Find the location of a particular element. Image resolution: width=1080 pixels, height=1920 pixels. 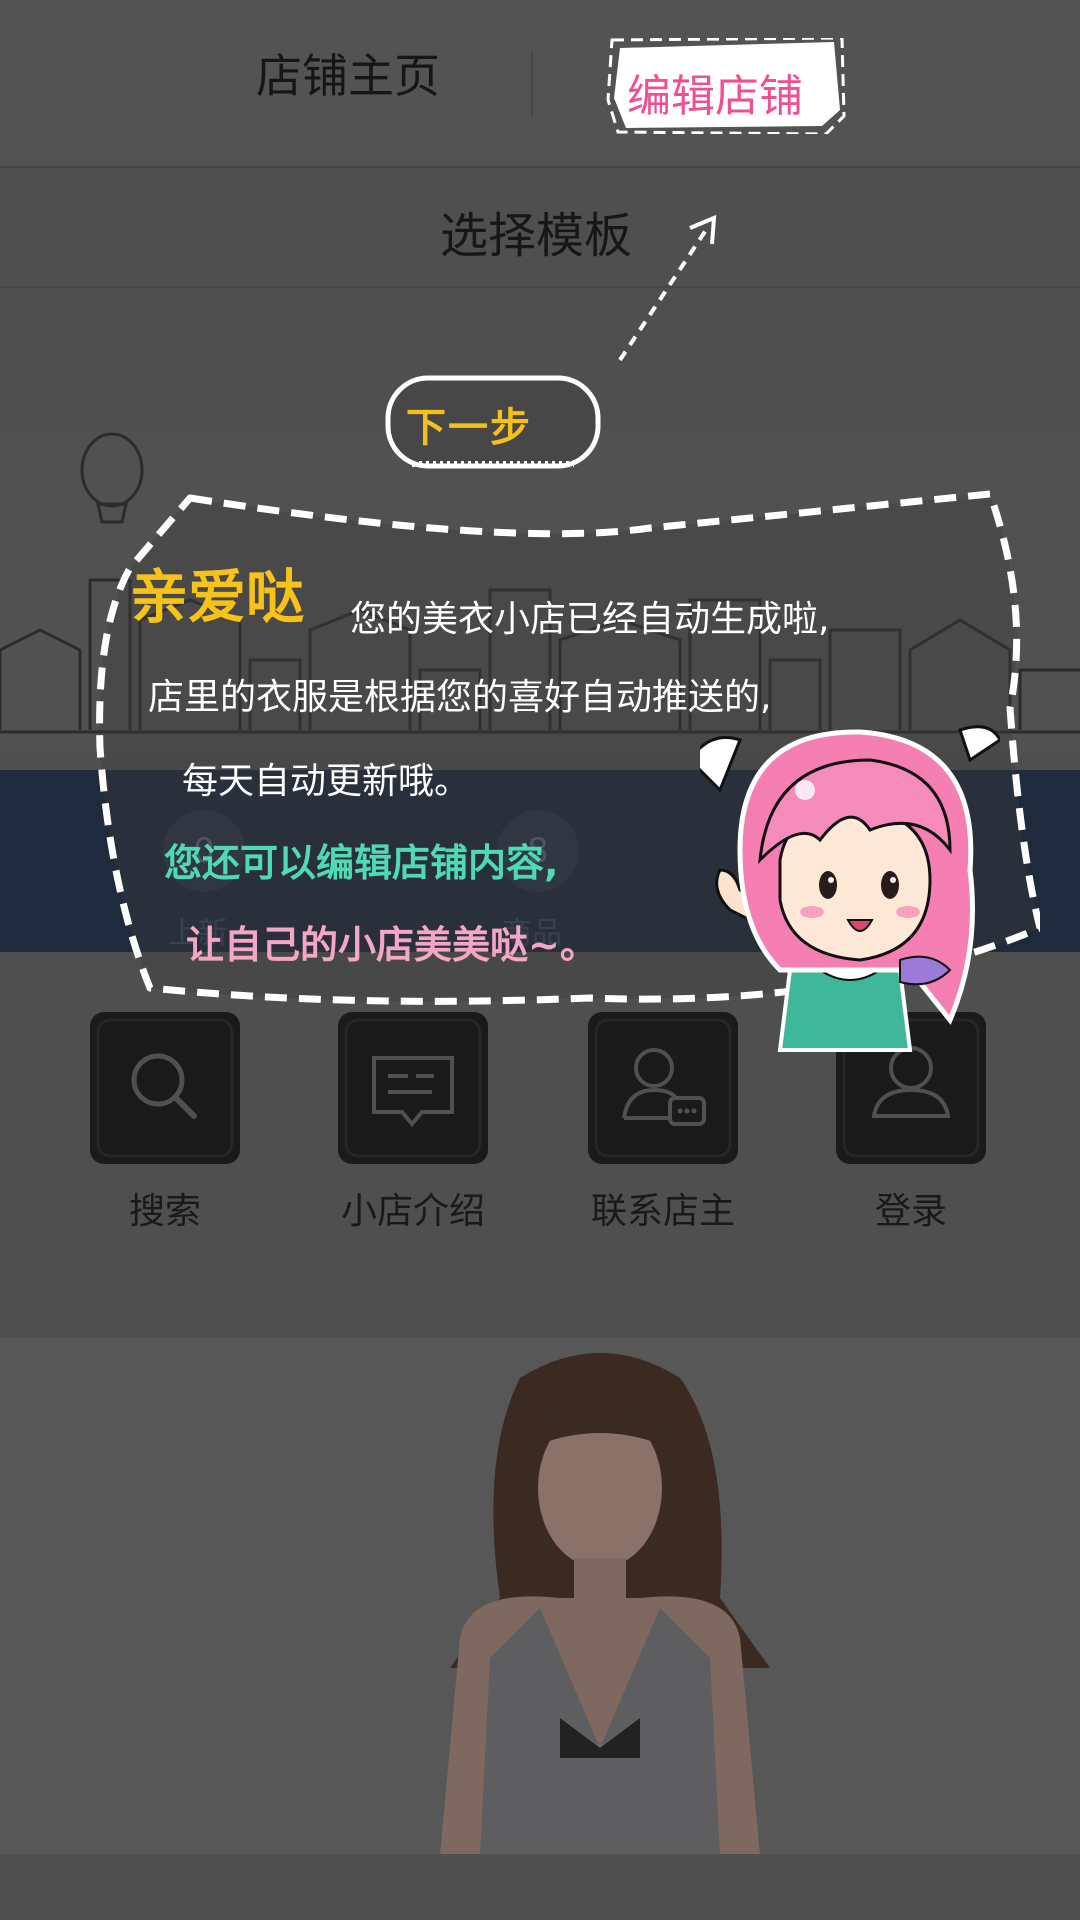

guide-line-4: 您还可以编辑店铺内容, is located at coordinates (361, 863).